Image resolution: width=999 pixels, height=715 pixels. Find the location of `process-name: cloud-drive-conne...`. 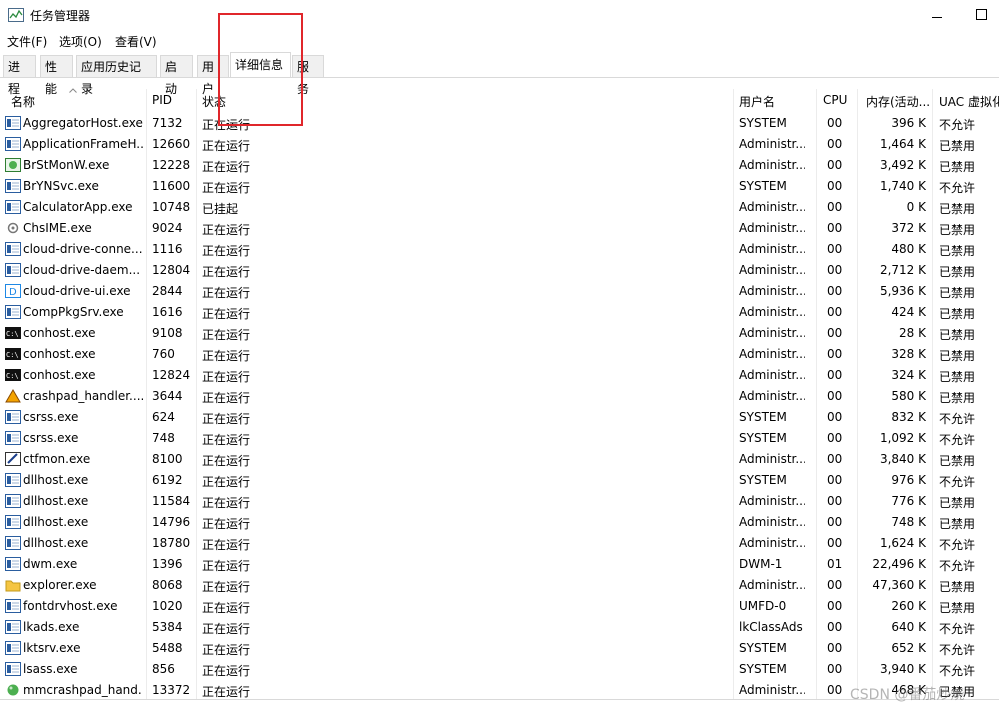

process-name: cloud-drive-conne... is located at coordinates (83, 249).